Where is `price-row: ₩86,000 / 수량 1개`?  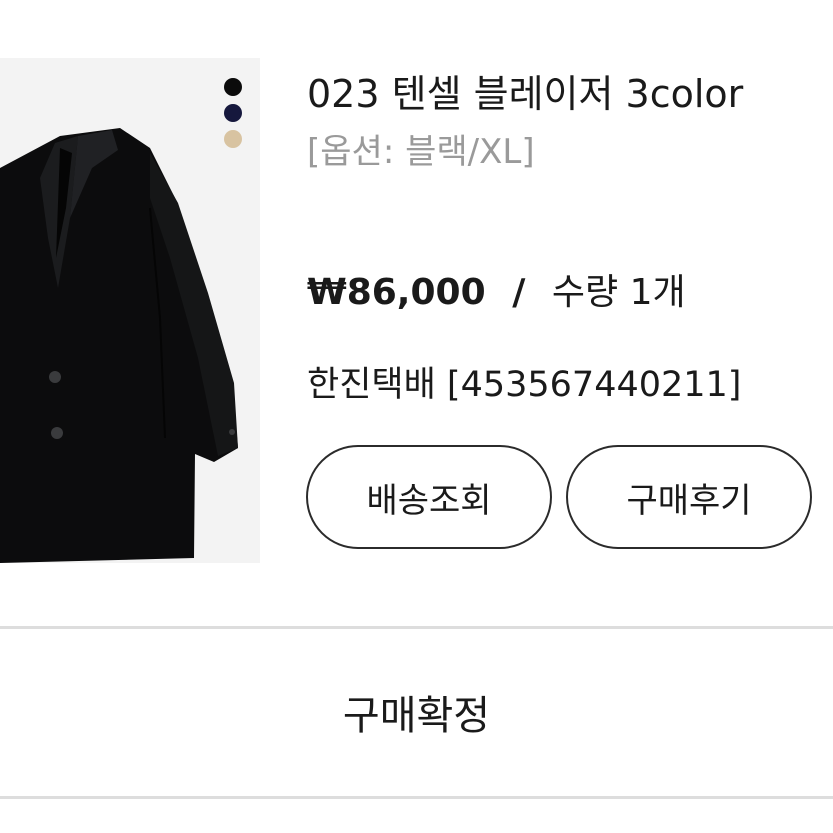
price-row: ₩86,000 / 수량 1개 is located at coordinates (496, 293).